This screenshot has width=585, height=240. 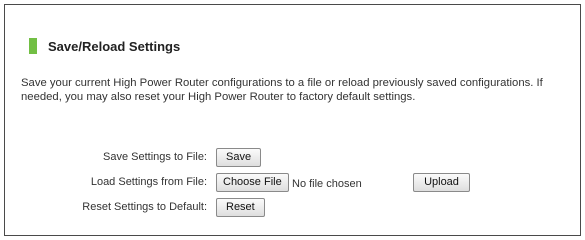 What do you see at coordinates (155, 157) in the screenshot?
I see `save-settings-label: Save Settings to File:` at bounding box center [155, 157].